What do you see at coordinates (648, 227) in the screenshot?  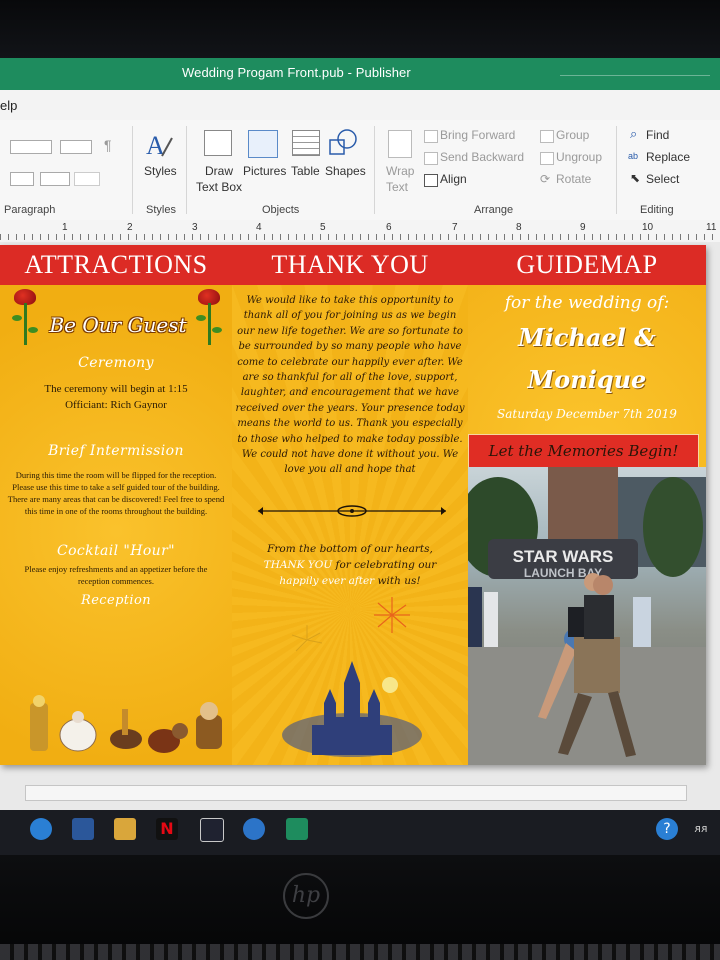 I see `ruler-tick-label: 10` at bounding box center [648, 227].